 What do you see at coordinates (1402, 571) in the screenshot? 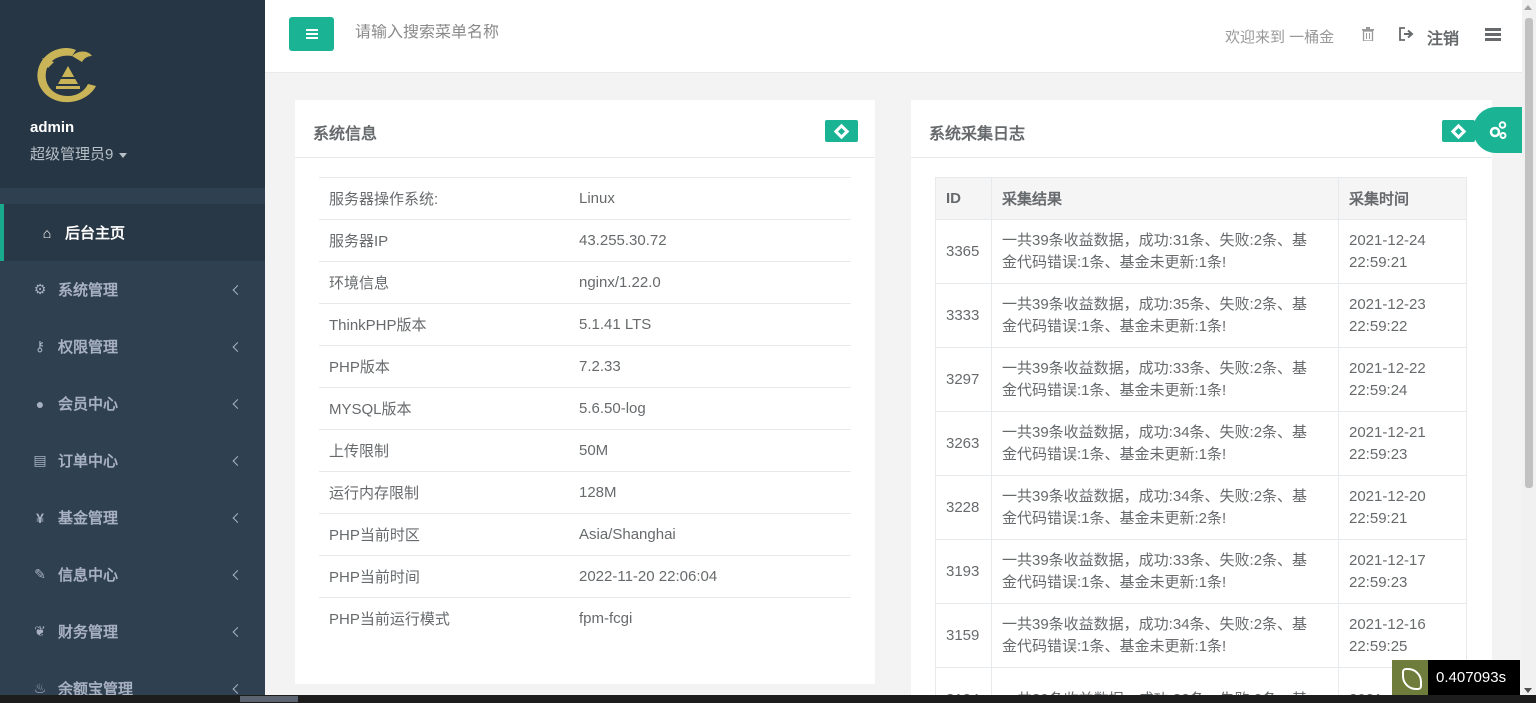
I see `log-time: 2021-12-17 22:59:23` at bounding box center [1402, 571].